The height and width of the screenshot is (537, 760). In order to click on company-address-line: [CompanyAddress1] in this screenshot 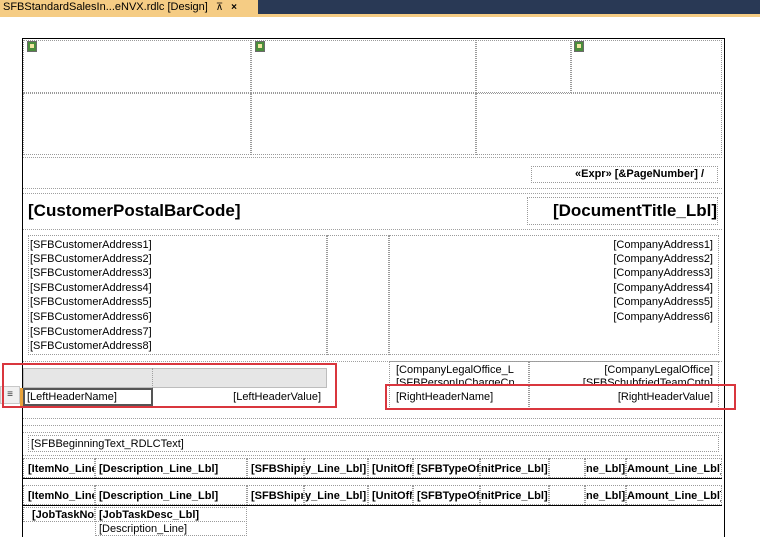, I will do `click(663, 245)`.